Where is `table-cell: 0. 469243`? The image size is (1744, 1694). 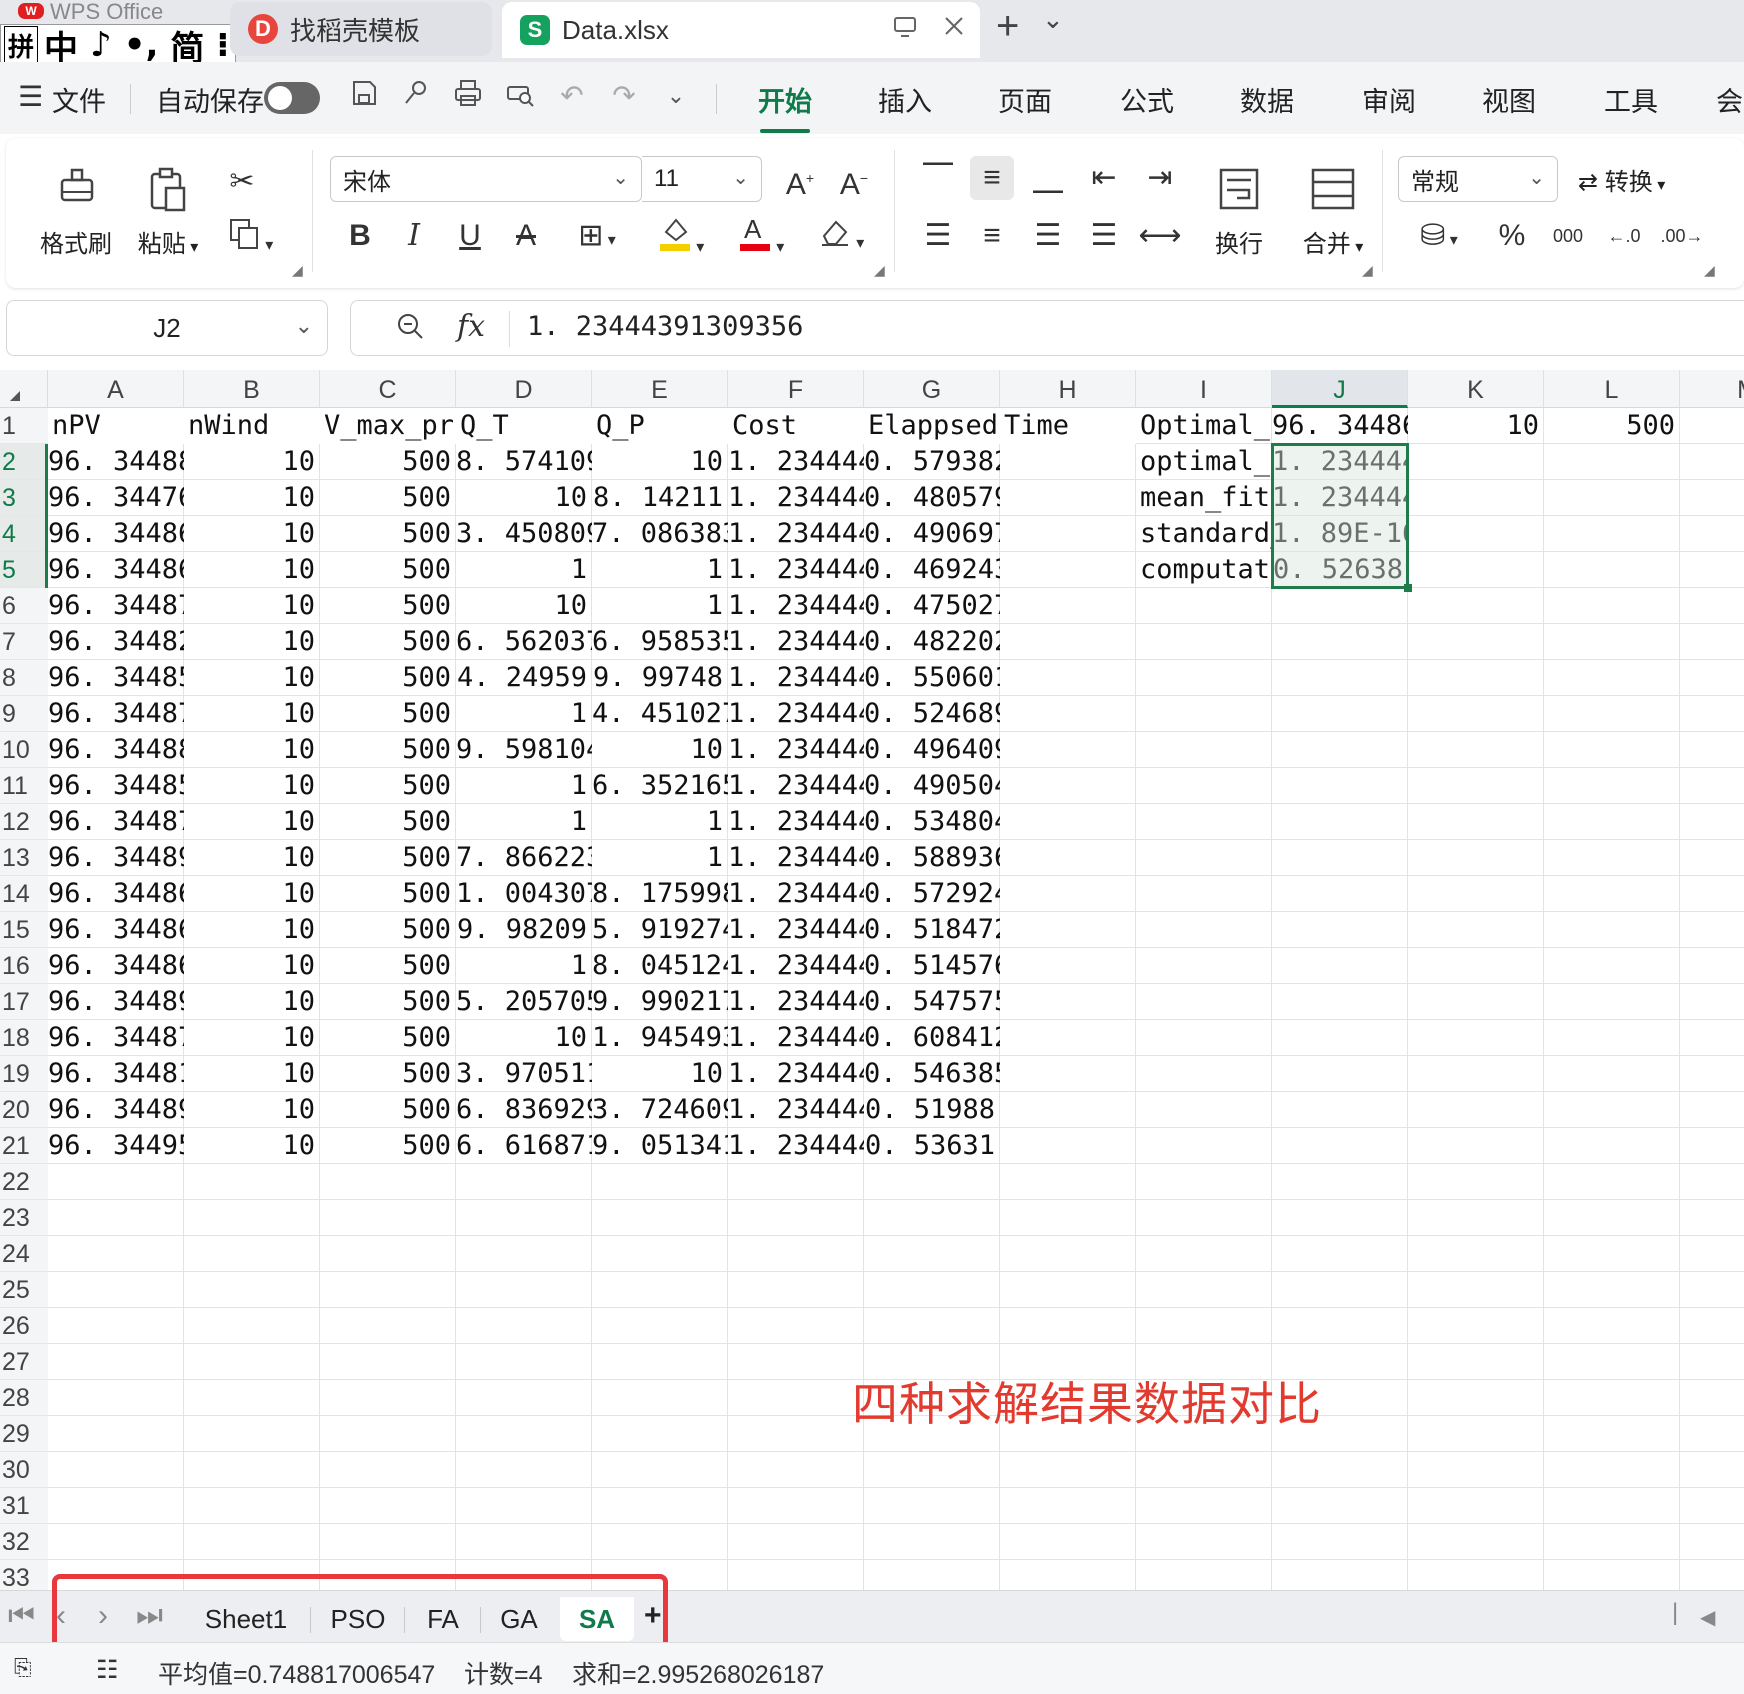
table-cell: 0. 469243 is located at coordinates (932, 570).